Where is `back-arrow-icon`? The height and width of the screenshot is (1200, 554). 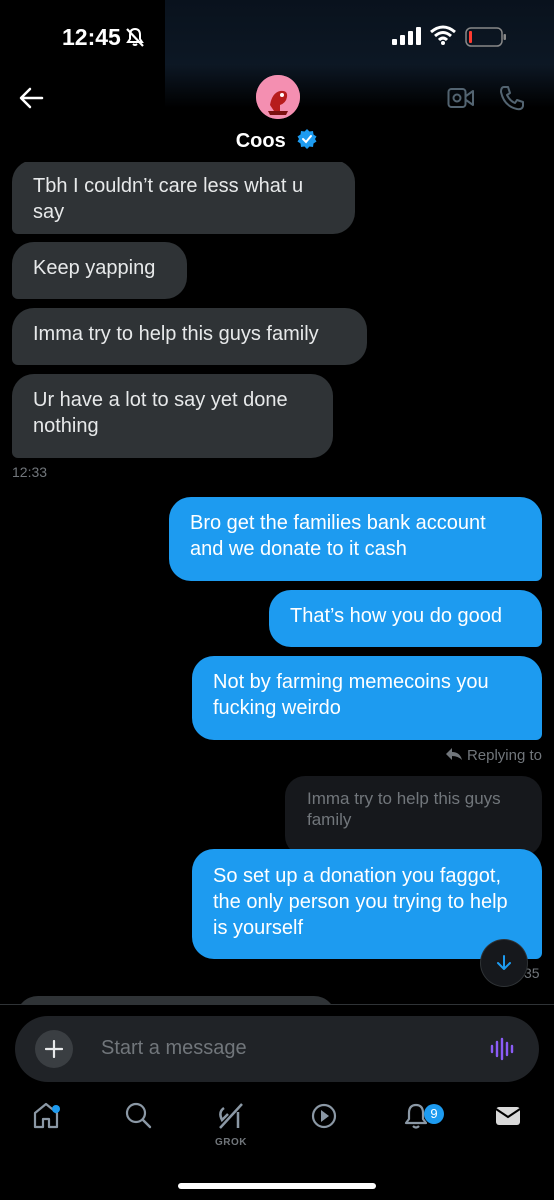 back-arrow-icon is located at coordinates (32, 98).